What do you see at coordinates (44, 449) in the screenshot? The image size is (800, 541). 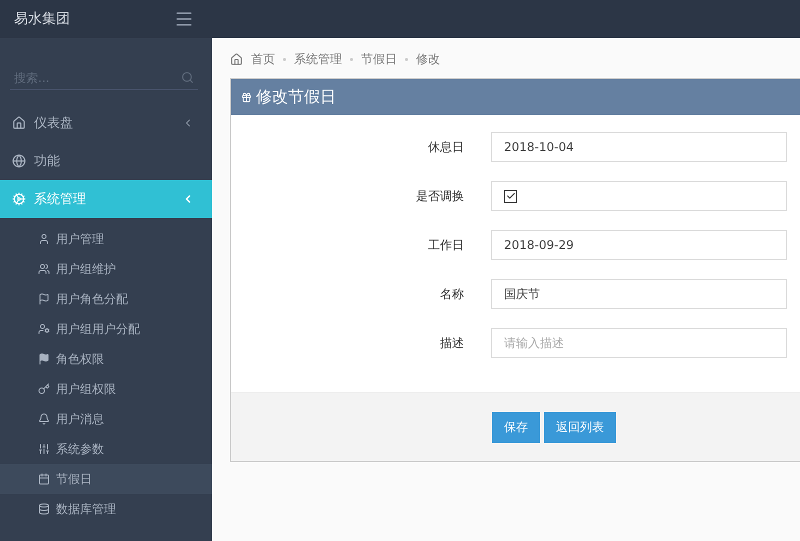 I see `sliders-icon` at bounding box center [44, 449].